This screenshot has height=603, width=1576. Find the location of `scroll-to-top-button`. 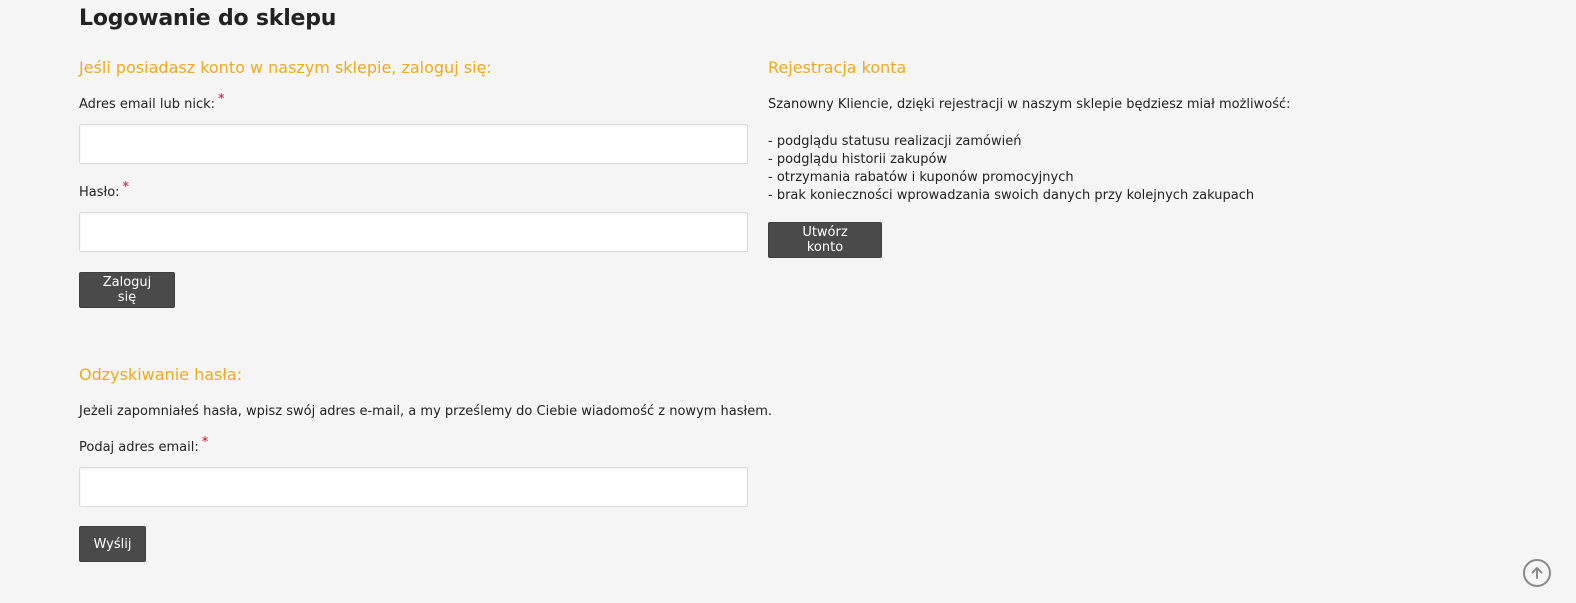

scroll-to-top-button is located at coordinates (1537, 573).